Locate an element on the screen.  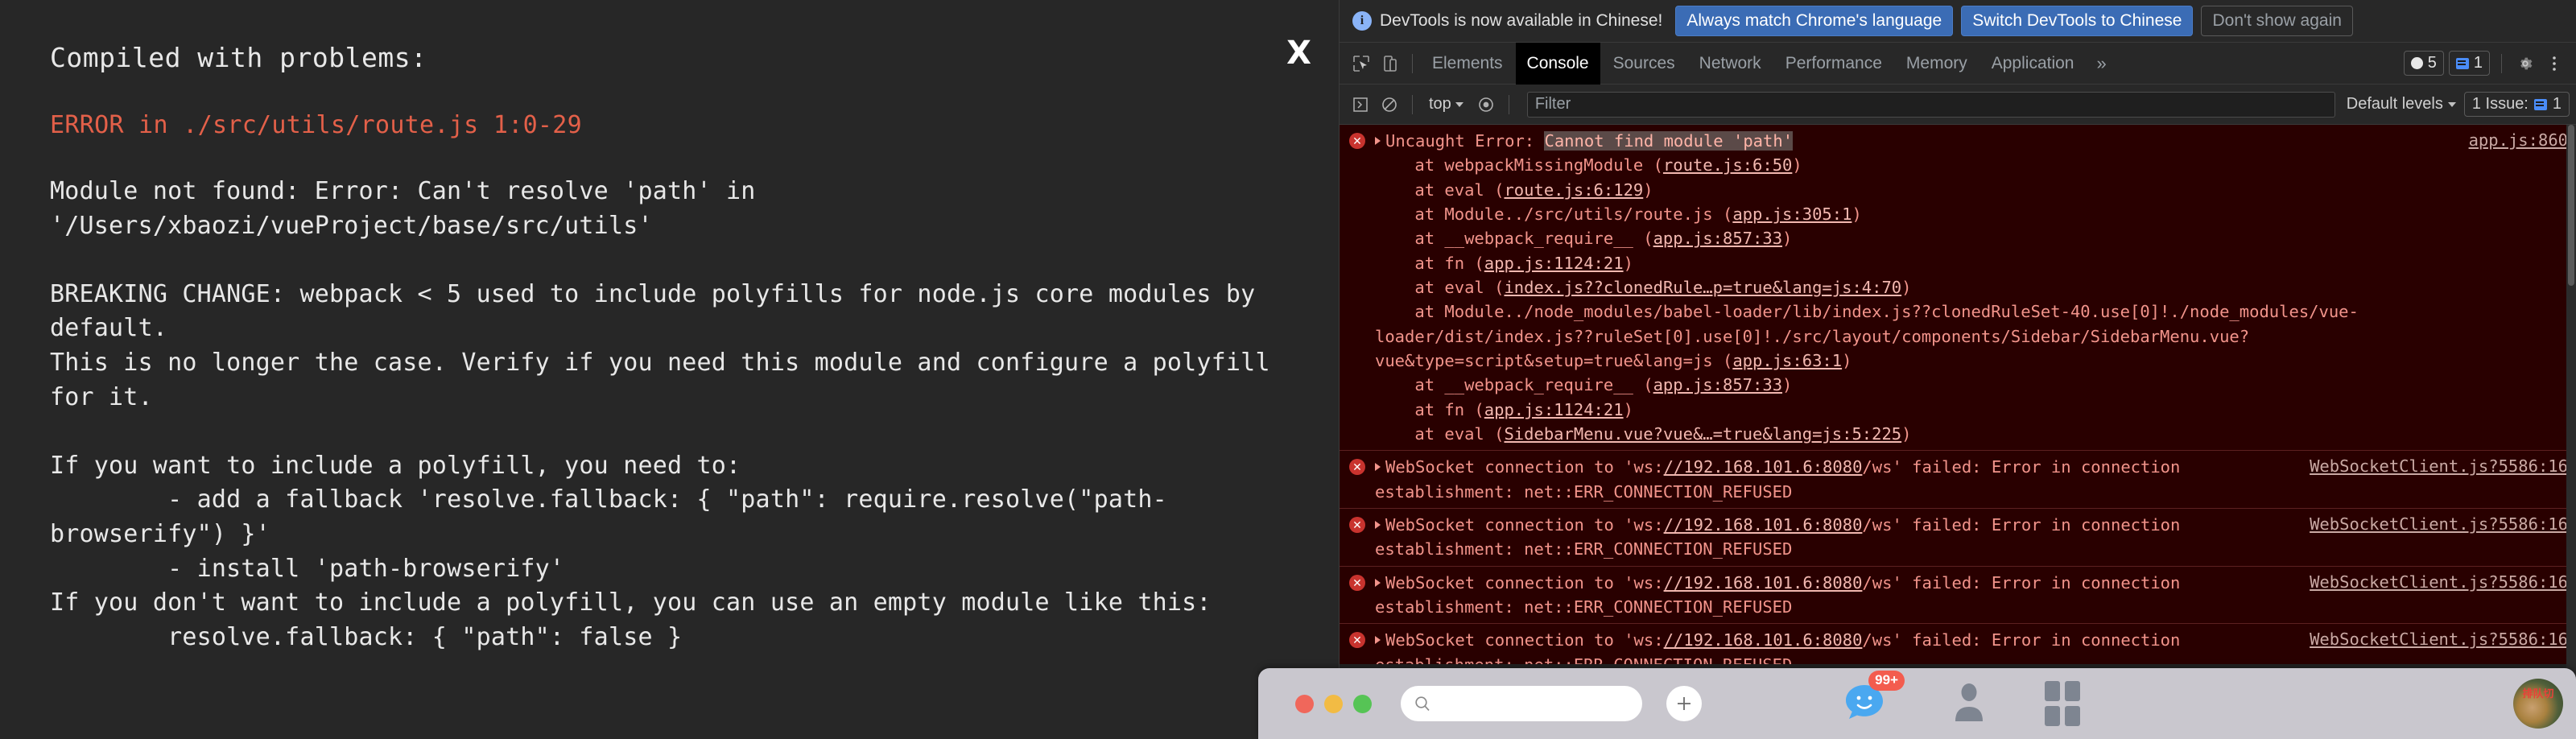
chevron-down-icon is located at coordinates (1459, 104).